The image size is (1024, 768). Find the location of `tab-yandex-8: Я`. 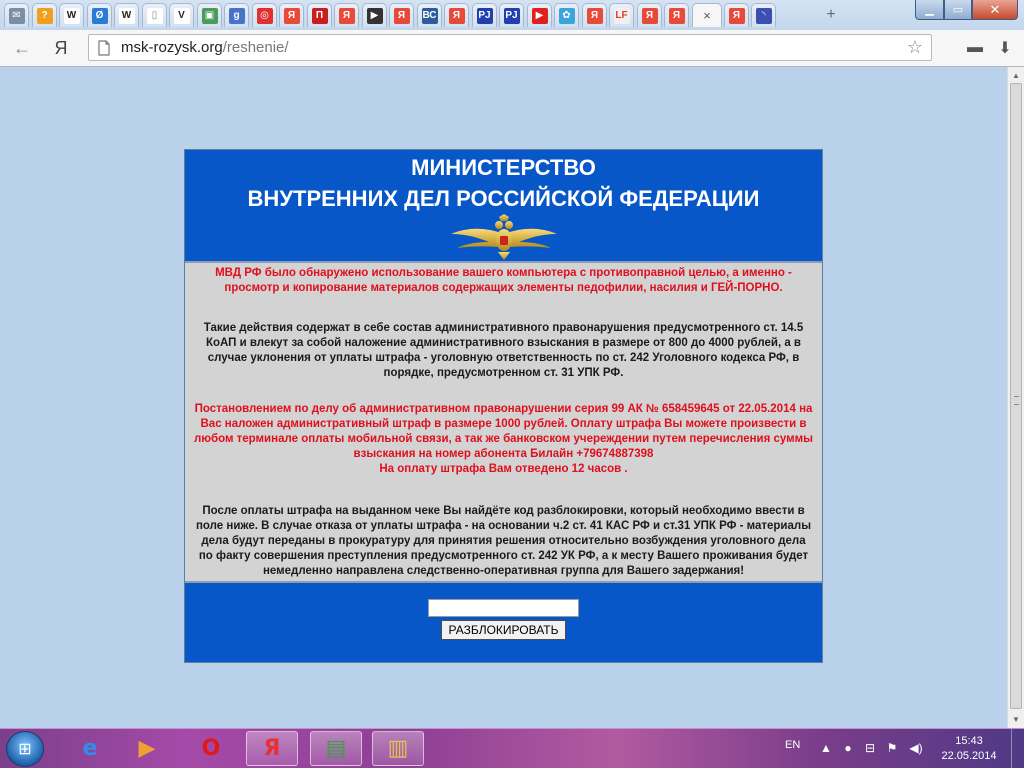

tab-yandex-8: Я is located at coordinates (736, 15).